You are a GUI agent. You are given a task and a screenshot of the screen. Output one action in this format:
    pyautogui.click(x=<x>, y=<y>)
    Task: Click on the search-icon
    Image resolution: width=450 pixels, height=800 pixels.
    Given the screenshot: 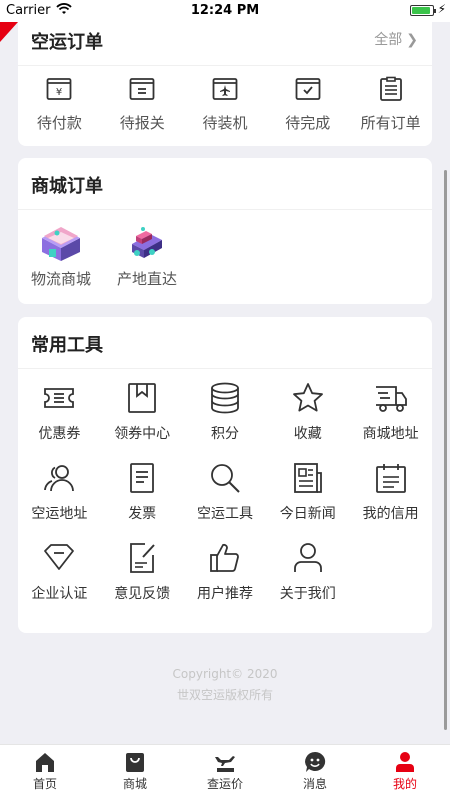 What is the action you would take?
    pyautogui.click(x=225, y=478)
    